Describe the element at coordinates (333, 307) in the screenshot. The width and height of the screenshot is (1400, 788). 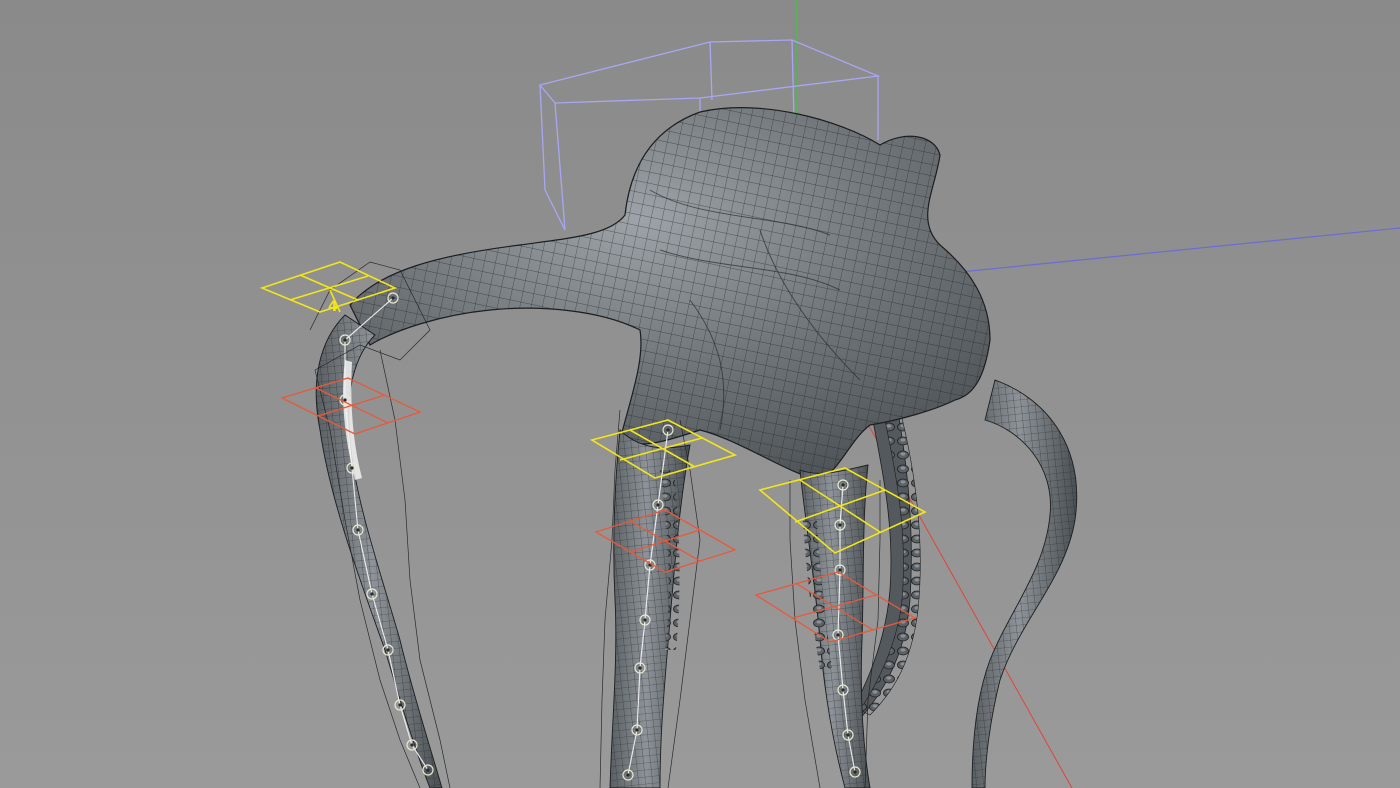
I see `selected-handle-label: 4` at that location.